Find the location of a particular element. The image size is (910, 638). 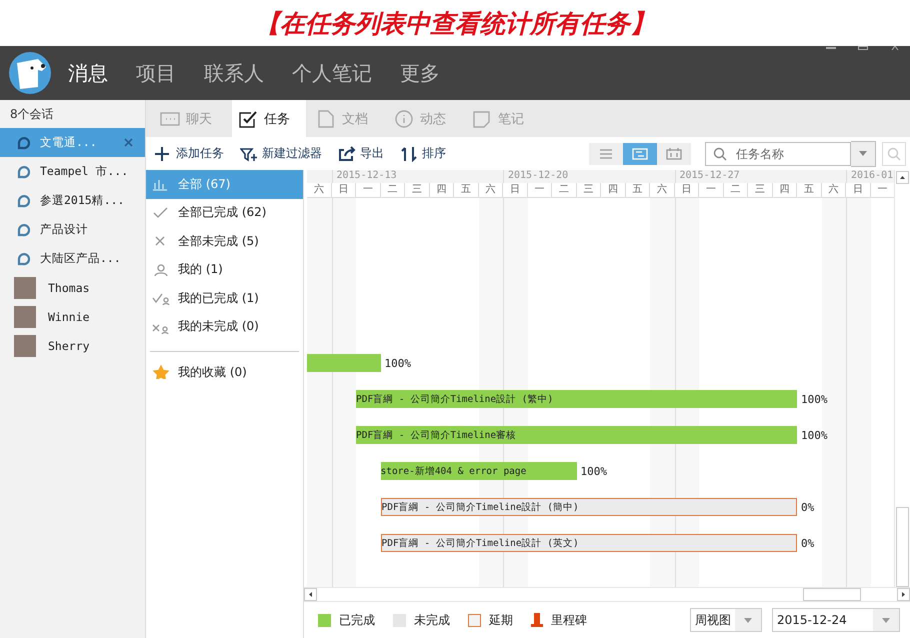

conversation-item: 产品设计 is located at coordinates (72, 229).